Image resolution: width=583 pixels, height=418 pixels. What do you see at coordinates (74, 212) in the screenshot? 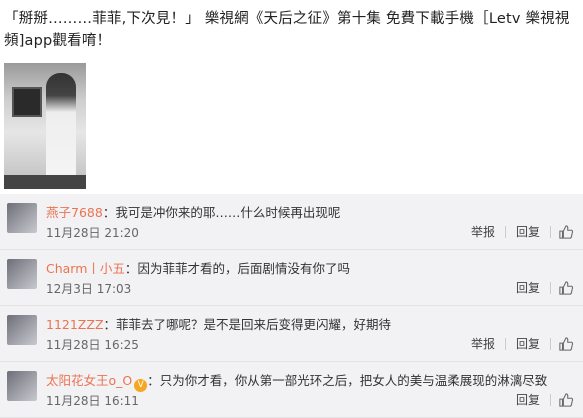
I see `comment-author: 燕子7688` at bounding box center [74, 212].